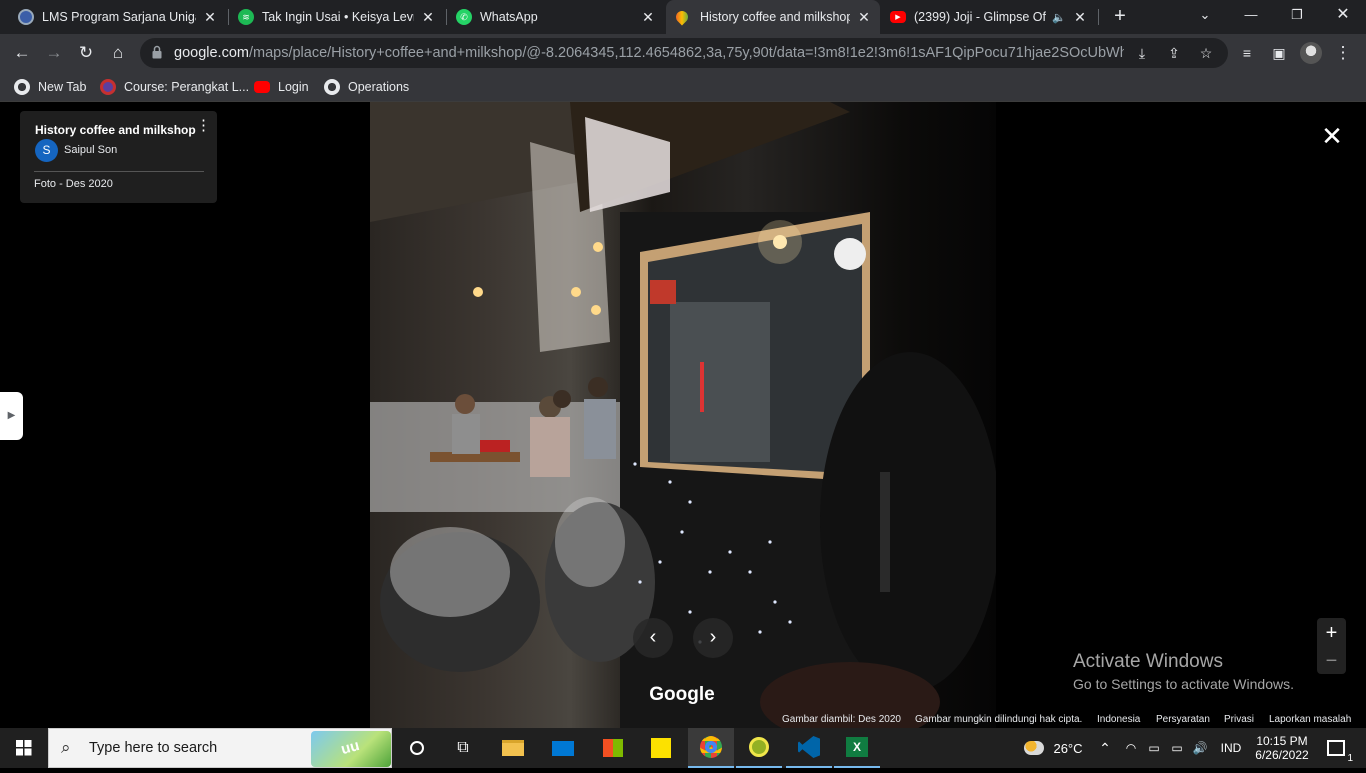 The width and height of the screenshot is (1366, 773). What do you see at coordinates (999, 719) in the screenshot?
I see `copyright-notice: Gambar mungkin dilindungi hak cipta.` at bounding box center [999, 719].